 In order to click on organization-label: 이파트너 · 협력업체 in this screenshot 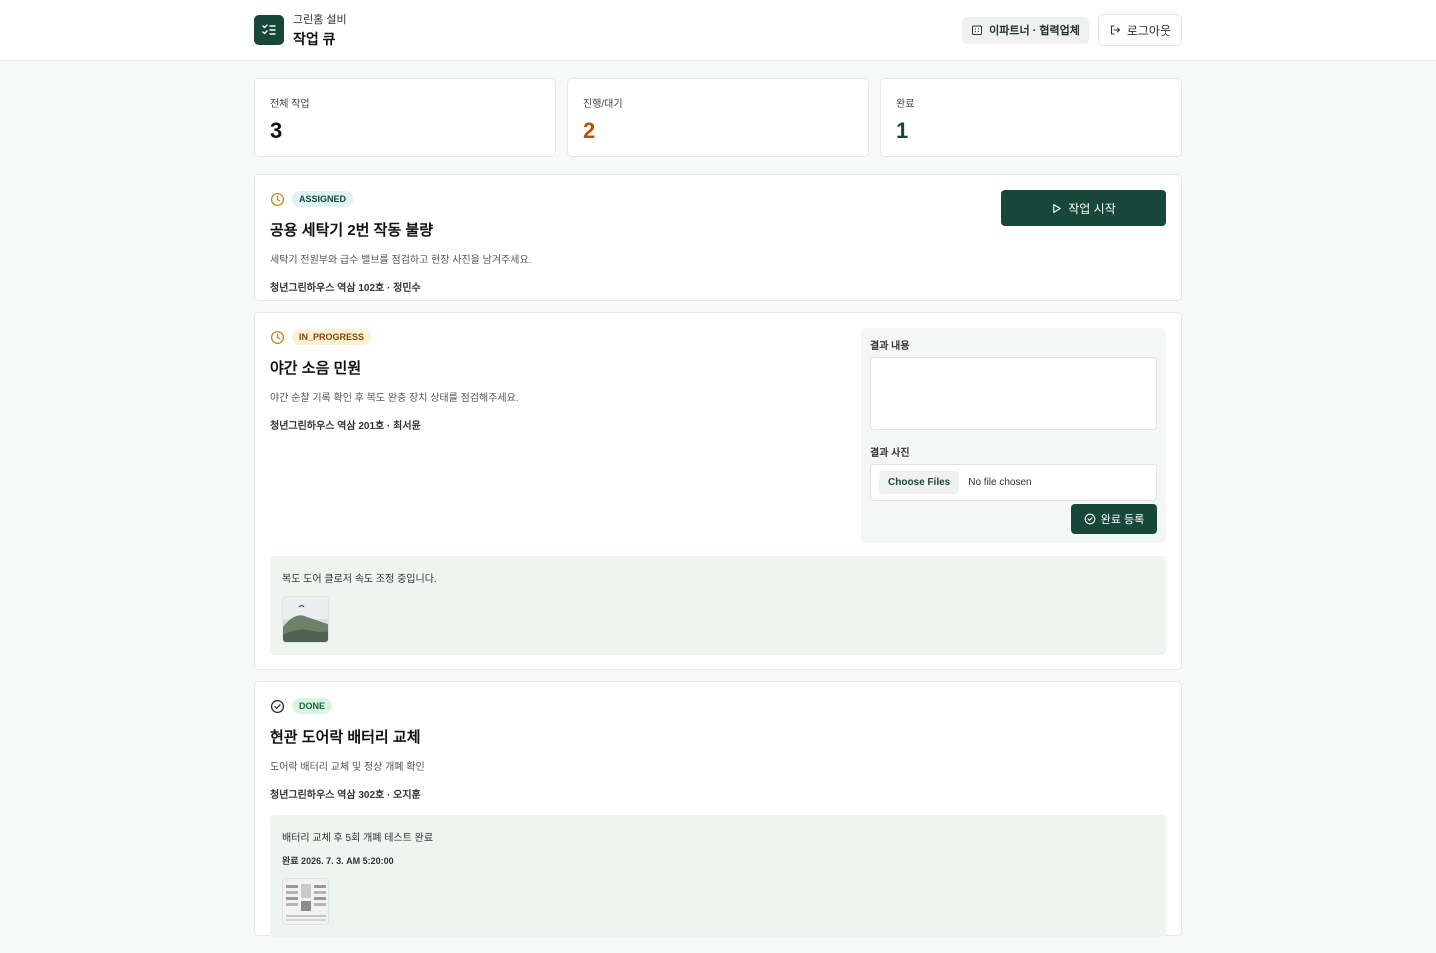, I will do `click(1034, 31)`.